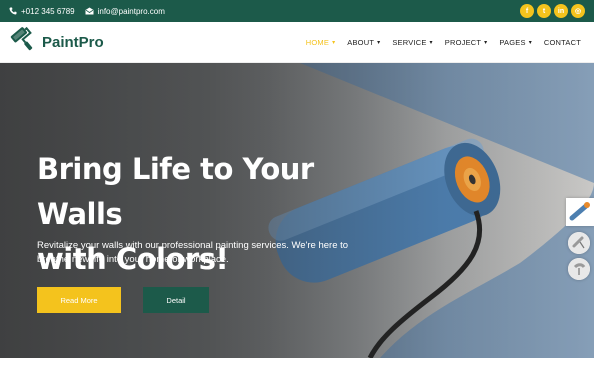  I want to click on phone-contact: +012 345 6789, so click(42, 11).